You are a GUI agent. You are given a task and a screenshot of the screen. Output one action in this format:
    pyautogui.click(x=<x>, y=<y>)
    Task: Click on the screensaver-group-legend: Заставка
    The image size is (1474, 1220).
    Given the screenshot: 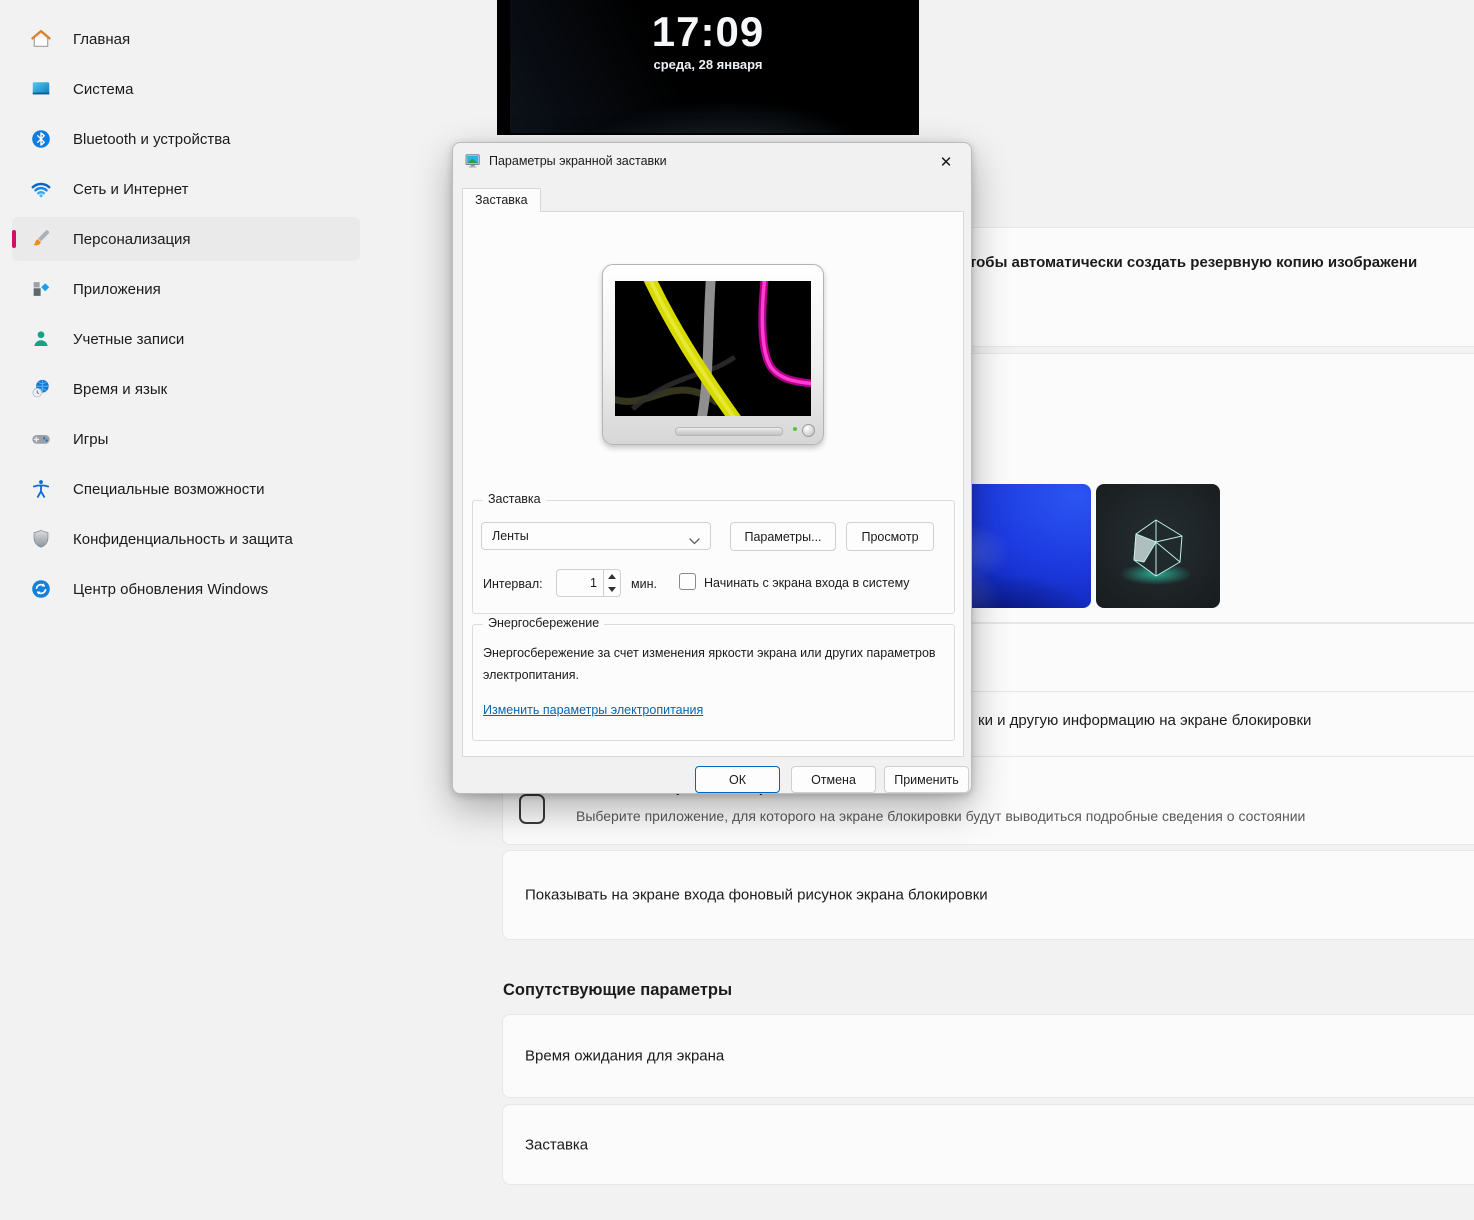 What is the action you would take?
    pyautogui.click(x=514, y=499)
    